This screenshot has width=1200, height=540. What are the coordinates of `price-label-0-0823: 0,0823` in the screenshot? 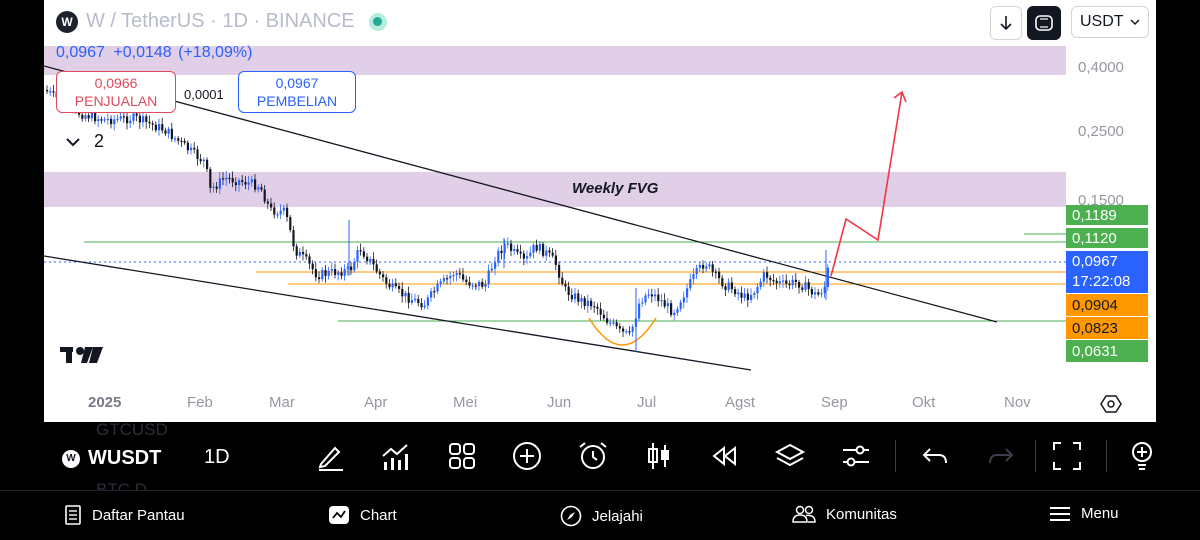 It's located at (1107, 328).